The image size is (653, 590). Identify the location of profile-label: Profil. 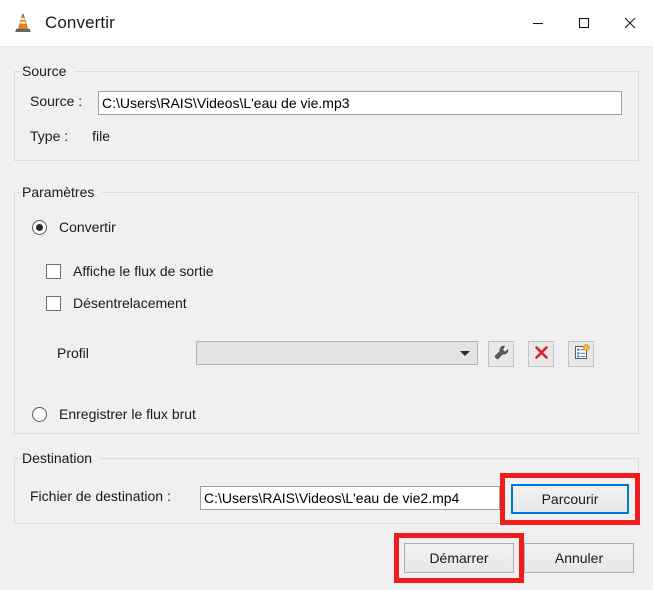
(73, 353).